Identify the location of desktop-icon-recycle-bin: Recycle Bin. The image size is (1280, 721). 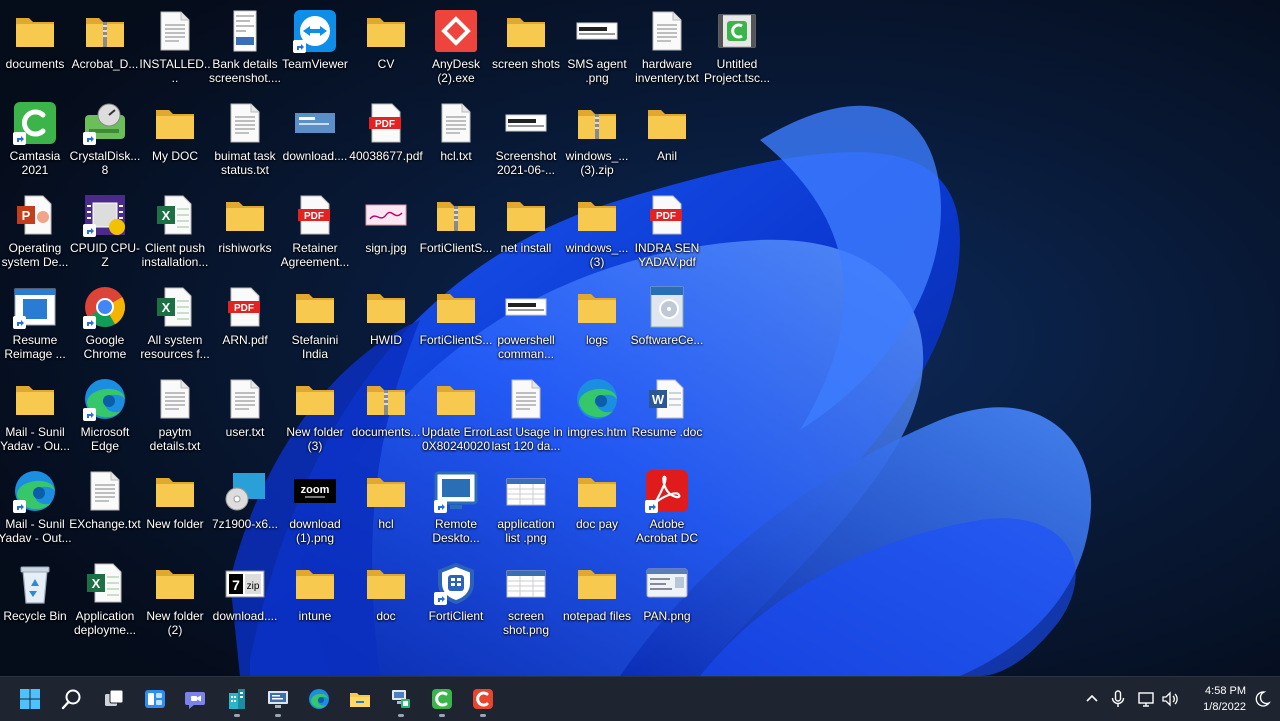
(35, 603).